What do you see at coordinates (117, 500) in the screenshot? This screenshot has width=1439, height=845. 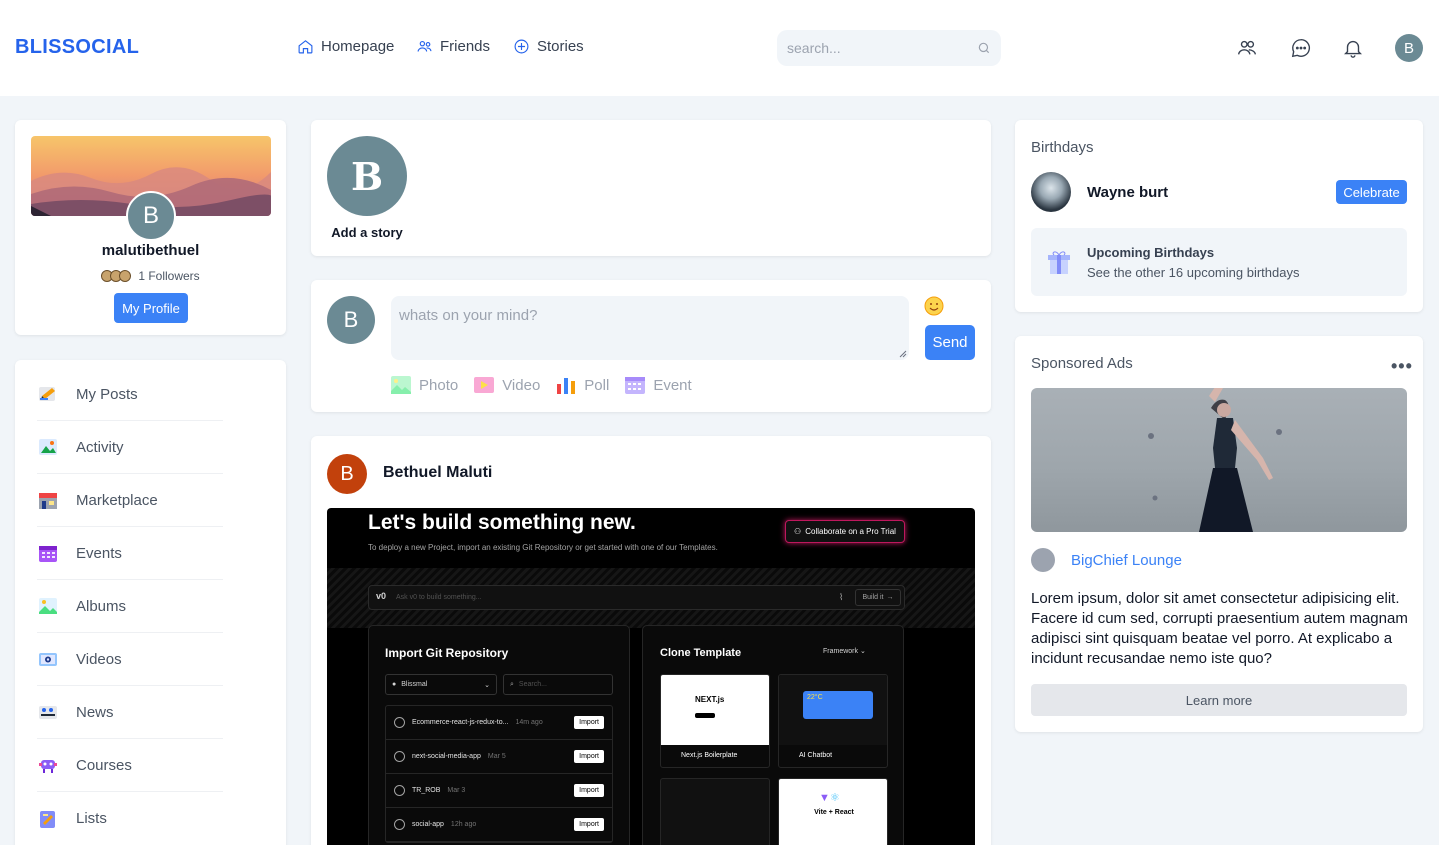 I see `sidebar-item-label: Marketplace` at bounding box center [117, 500].